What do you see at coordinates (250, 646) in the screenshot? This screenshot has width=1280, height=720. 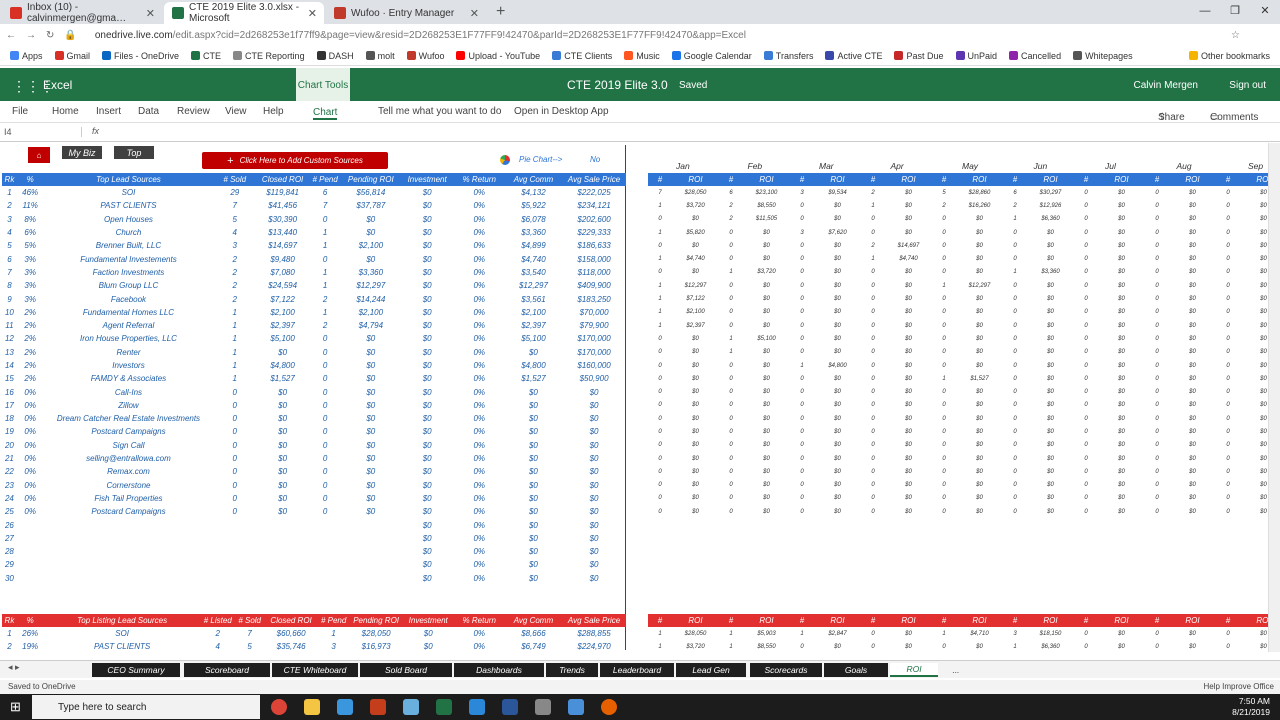 I see `table-cell: 5` at bounding box center [250, 646].